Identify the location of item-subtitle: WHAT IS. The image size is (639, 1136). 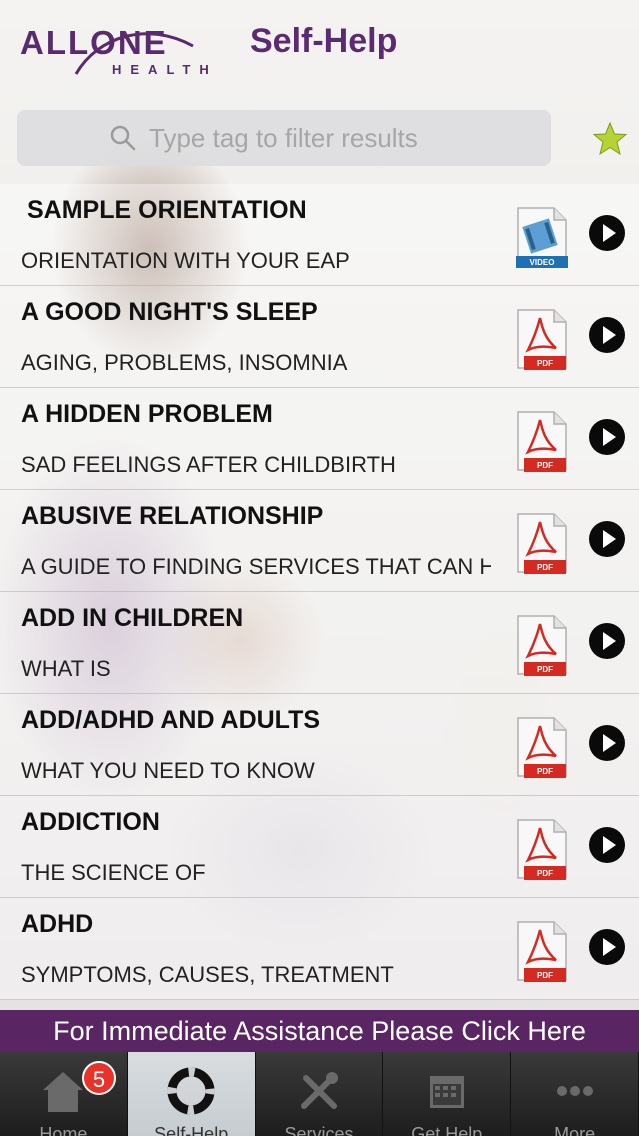
(66, 668).